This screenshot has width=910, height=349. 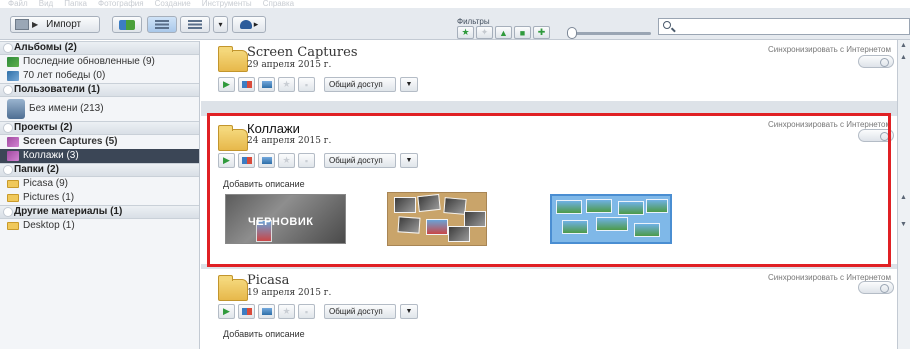 I want to click on filter-buttons: ★ ✦ ▲ ■ ✚, so click(x=503, y=32).